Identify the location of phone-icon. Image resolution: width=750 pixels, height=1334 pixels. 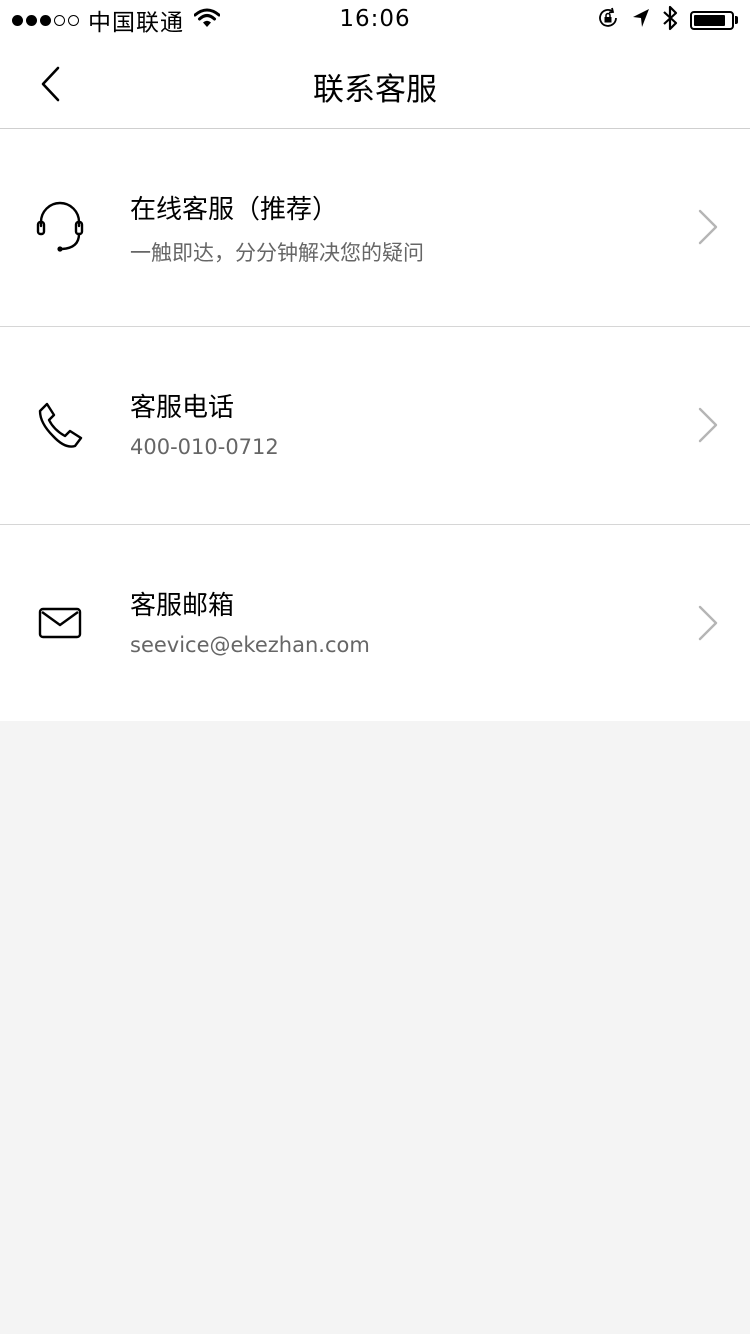
(60, 425).